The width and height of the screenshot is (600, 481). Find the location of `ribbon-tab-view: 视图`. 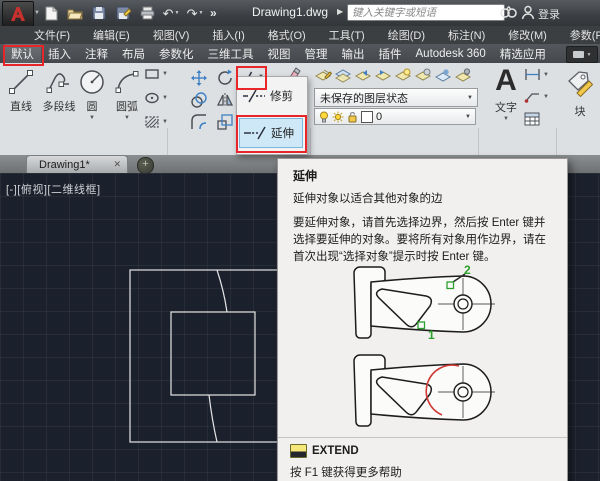

ribbon-tab-view: 视图 is located at coordinates (279, 54).